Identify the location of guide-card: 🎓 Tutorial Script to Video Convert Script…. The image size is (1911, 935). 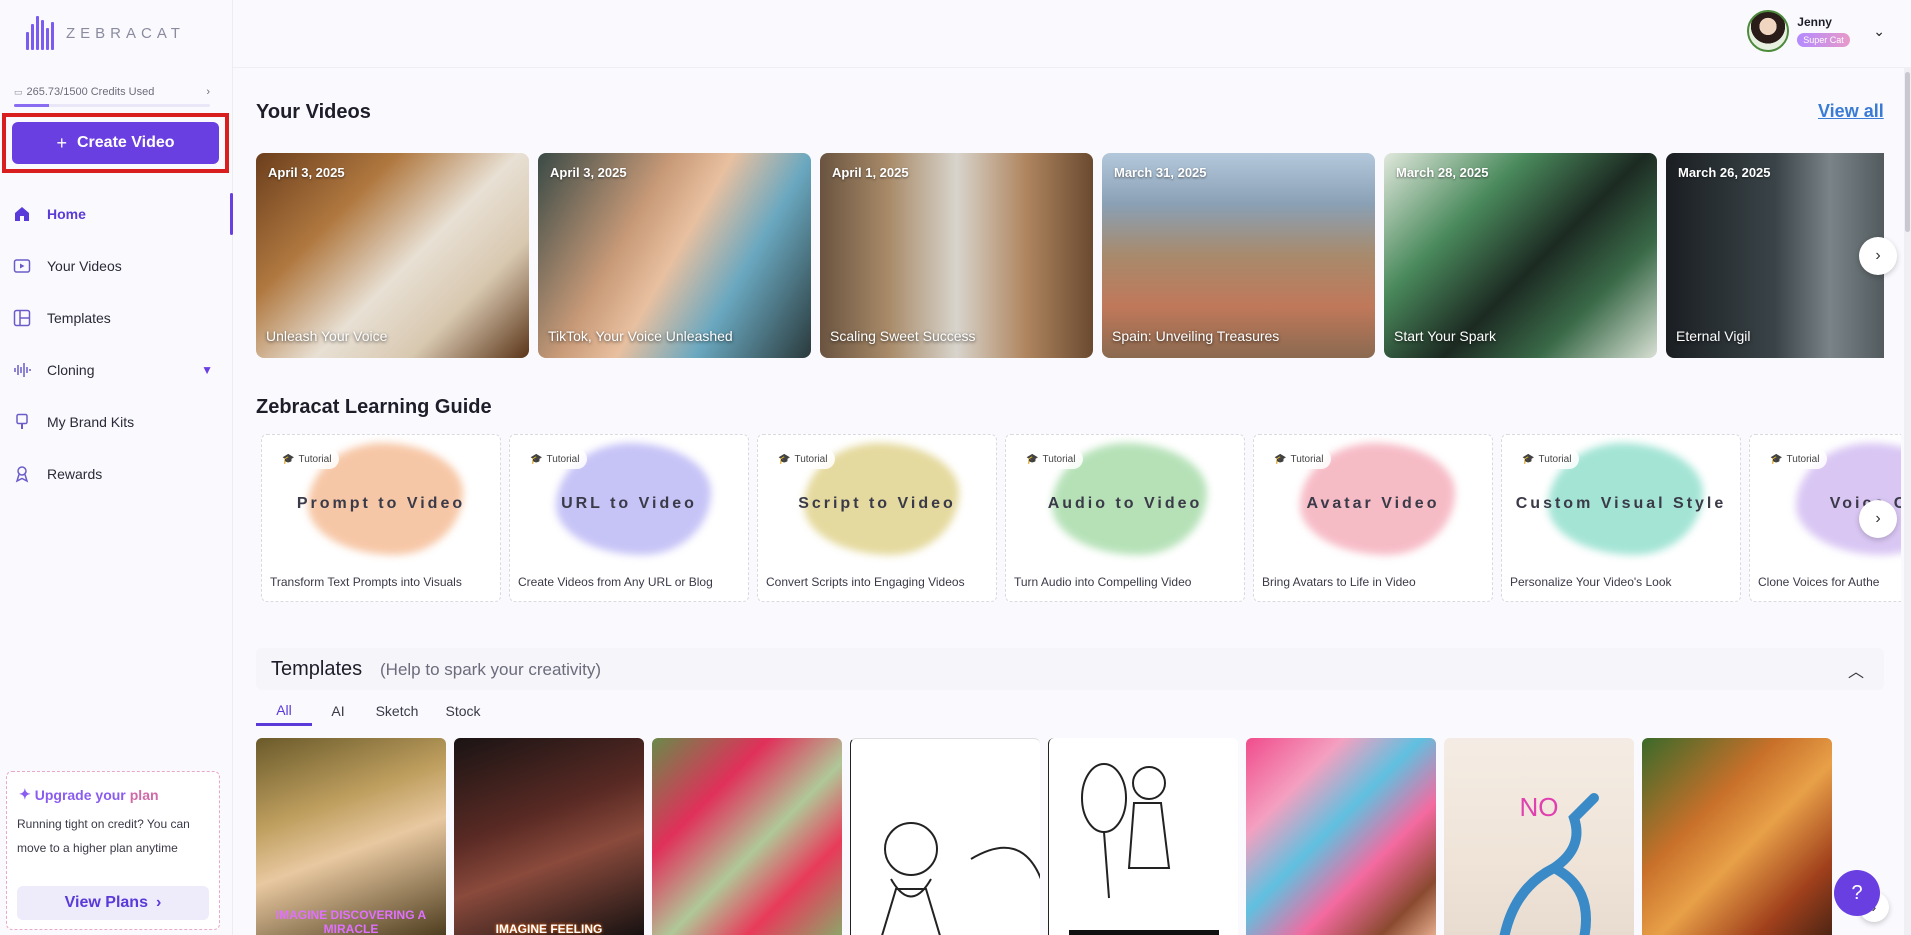
(877, 518).